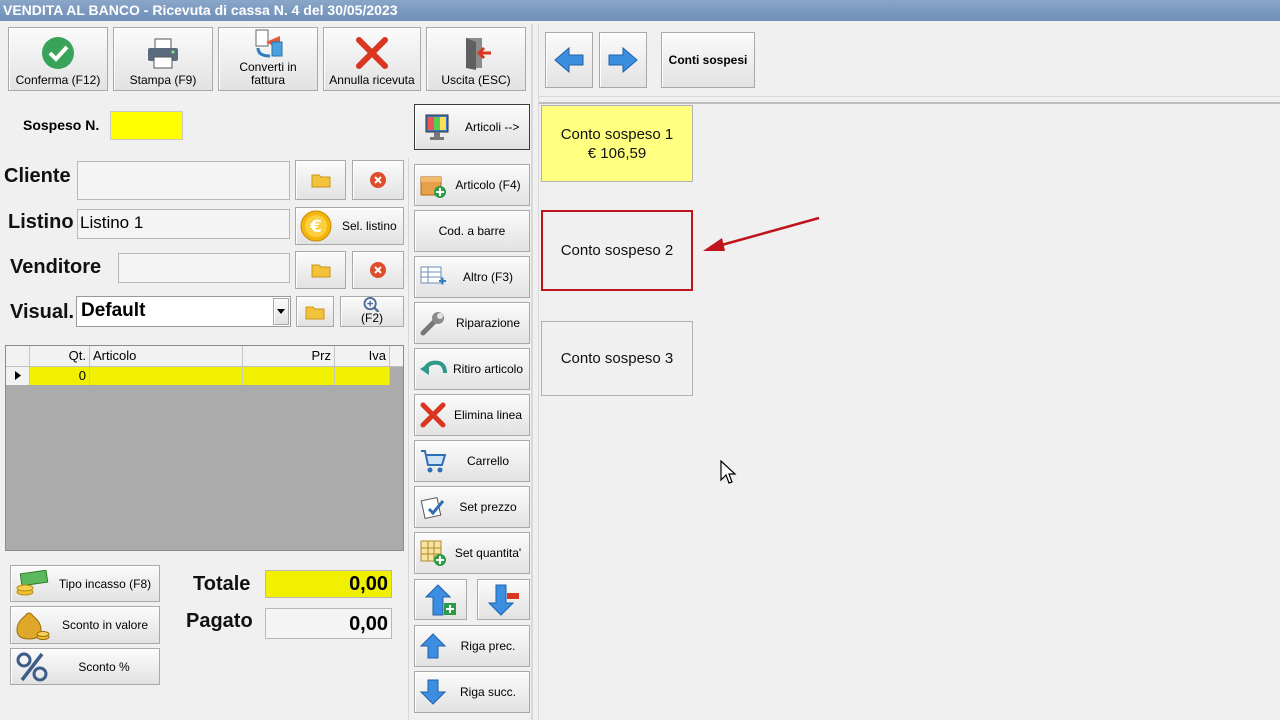 Image resolution: width=1280 pixels, height=720 pixels. I want to click on row-pointer-icon, so click(18, 375).